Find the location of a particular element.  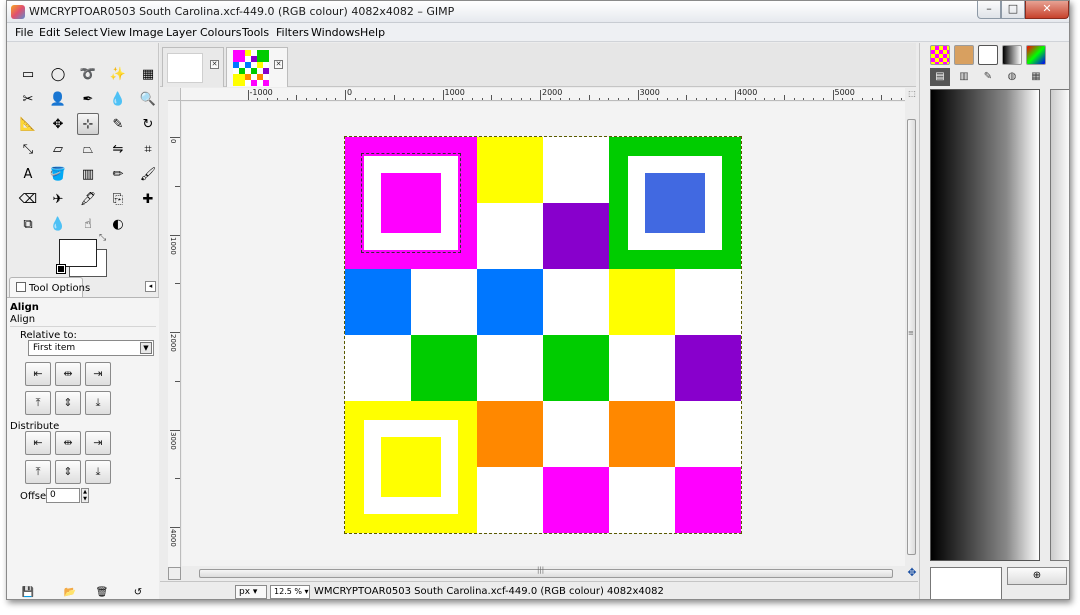

restore-options-icon: 📂 is located at coordinates (70, 593).